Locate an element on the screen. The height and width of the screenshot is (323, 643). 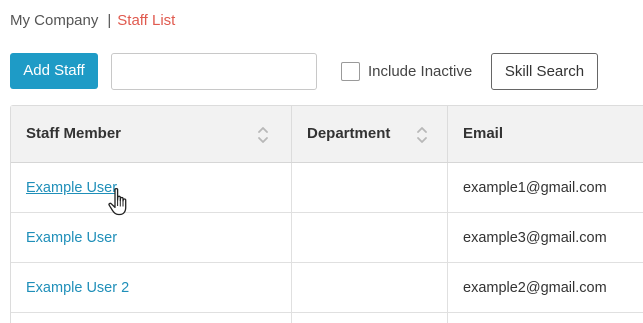
column-header-label: Email is located at coordinates (483, 133).